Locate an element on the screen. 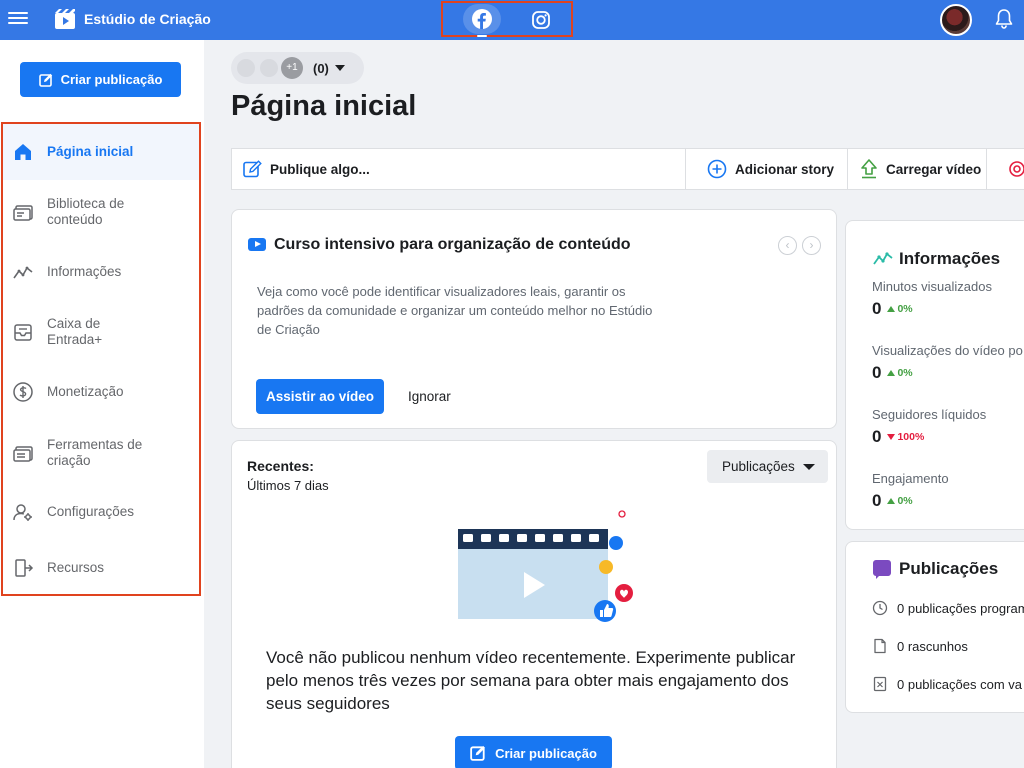  add-story-label: Adicionar story is located at coordinates (785, 169).